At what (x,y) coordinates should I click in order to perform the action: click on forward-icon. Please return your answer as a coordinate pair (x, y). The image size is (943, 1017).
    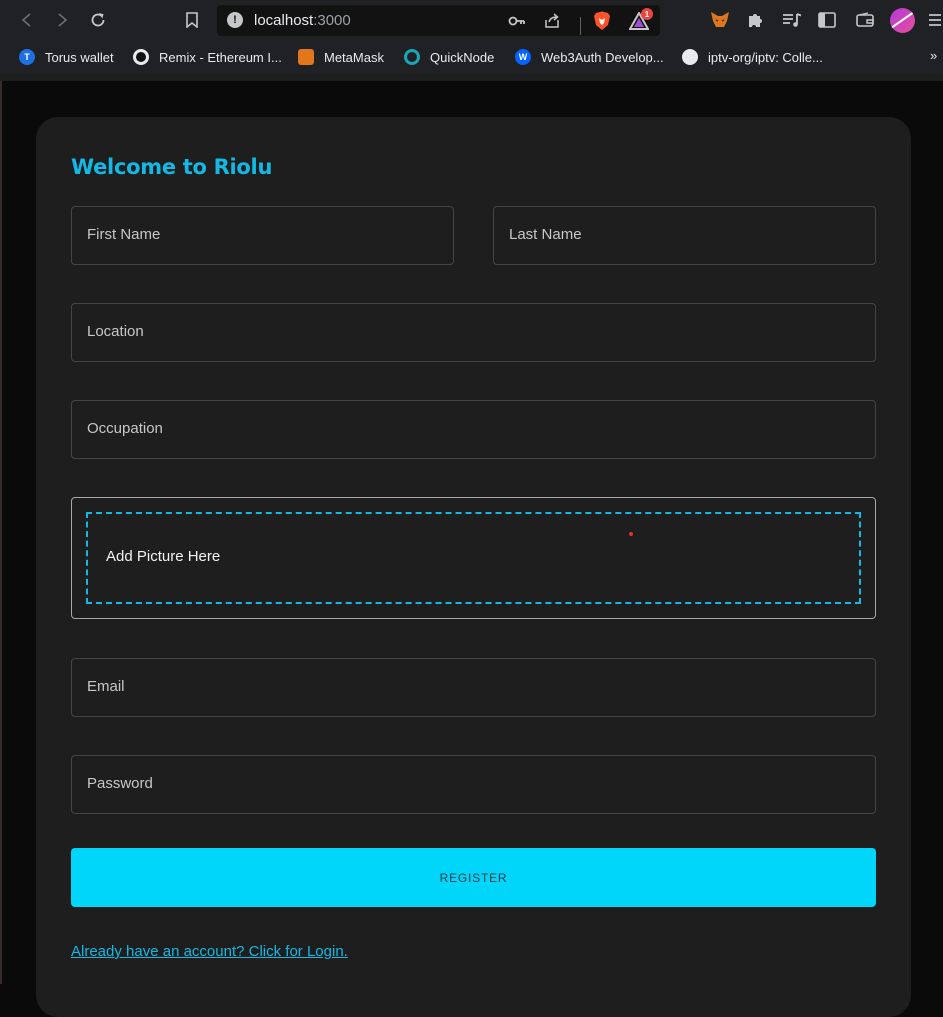
    Looking at the image, I should click on (62, 20).